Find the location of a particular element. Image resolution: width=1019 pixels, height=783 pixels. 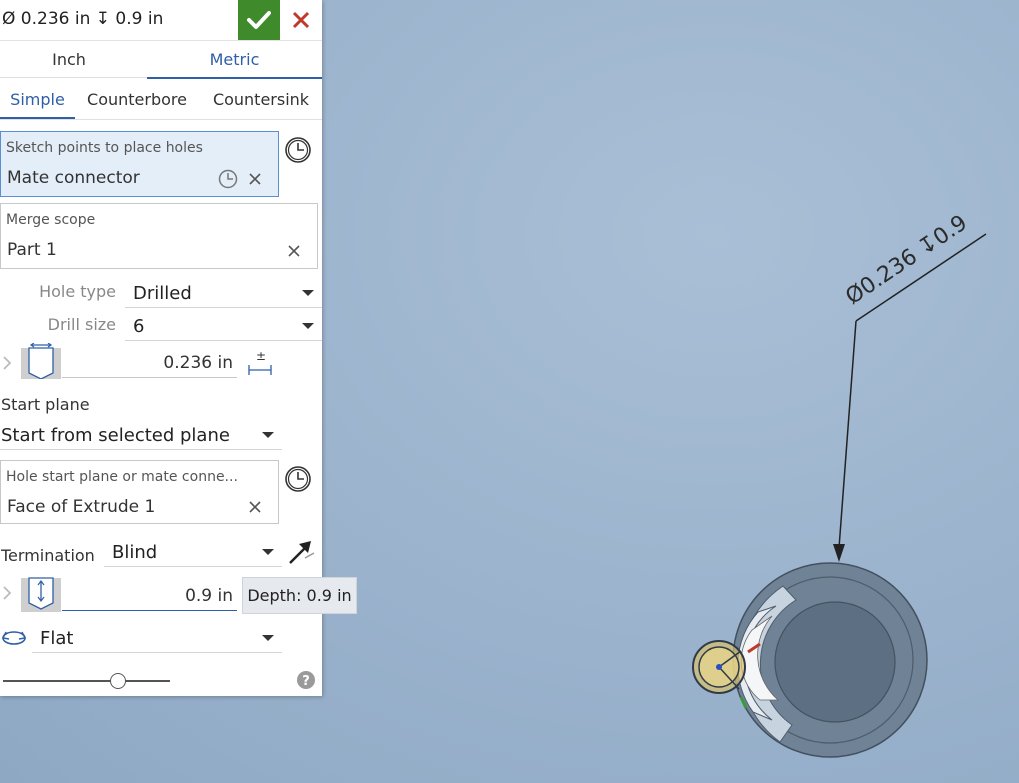

depth-input: 0.9 in is located at coordinates (149, 596).